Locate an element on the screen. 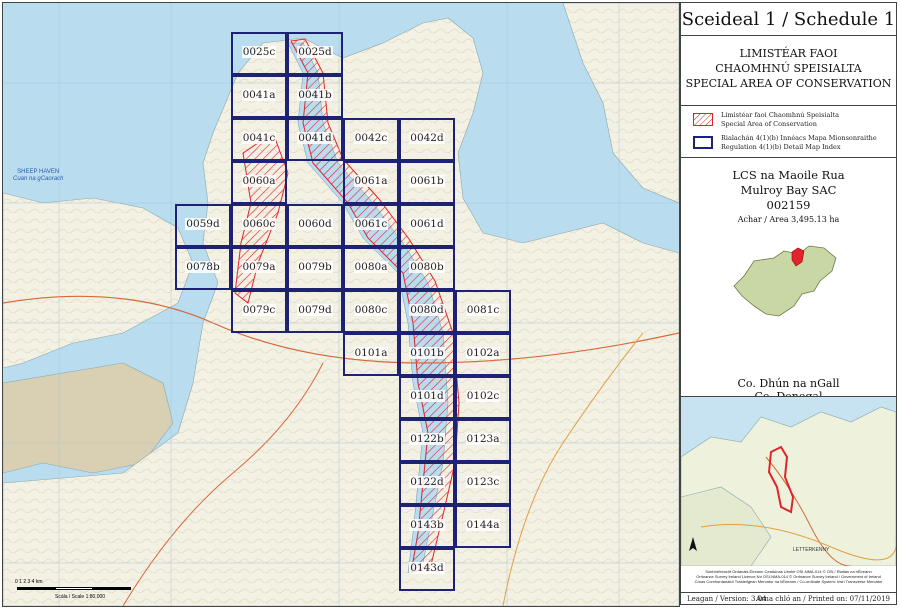  cell-label: 0122d is located at coordinates (427, 482).